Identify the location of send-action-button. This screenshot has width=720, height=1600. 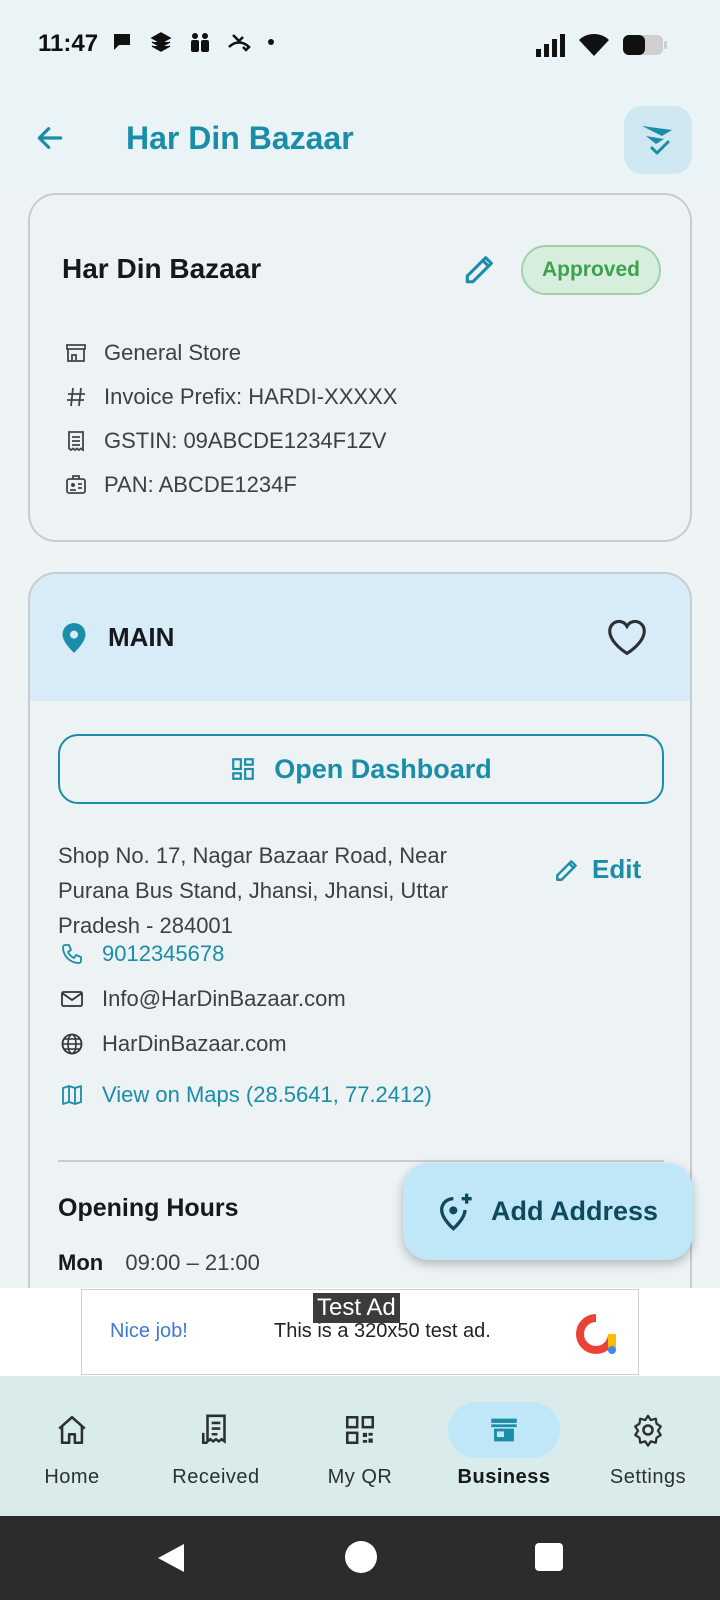
(658, 140).